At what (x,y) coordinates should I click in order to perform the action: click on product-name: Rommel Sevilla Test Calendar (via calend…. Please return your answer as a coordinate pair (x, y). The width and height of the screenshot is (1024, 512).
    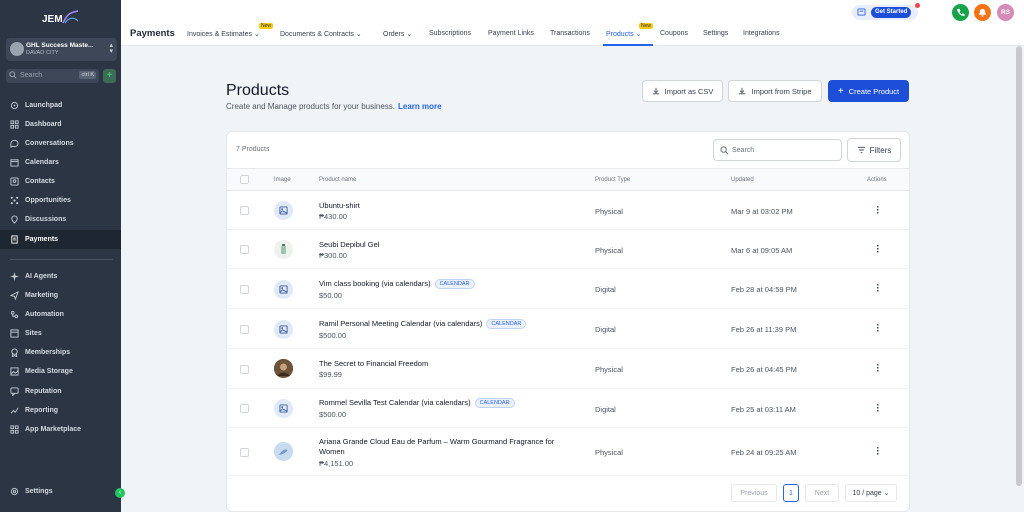
    Looking at the image, I should click on (417, 403).